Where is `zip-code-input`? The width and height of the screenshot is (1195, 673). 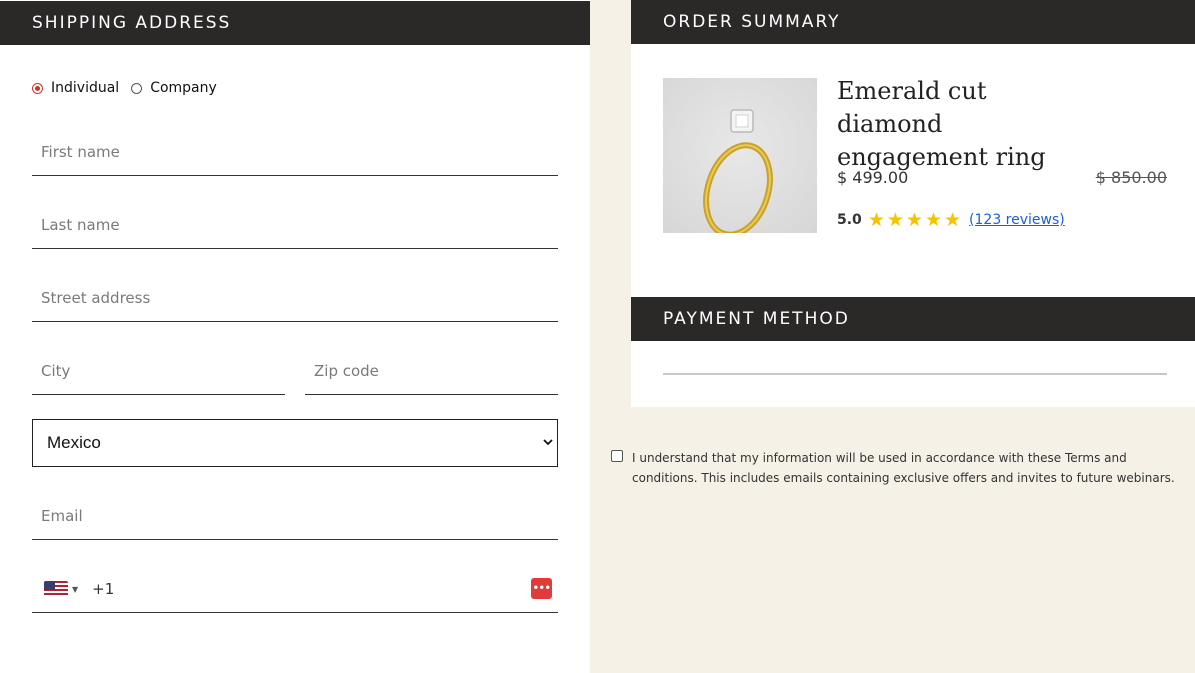
zip-code-input is located at coordinates (431, 371).